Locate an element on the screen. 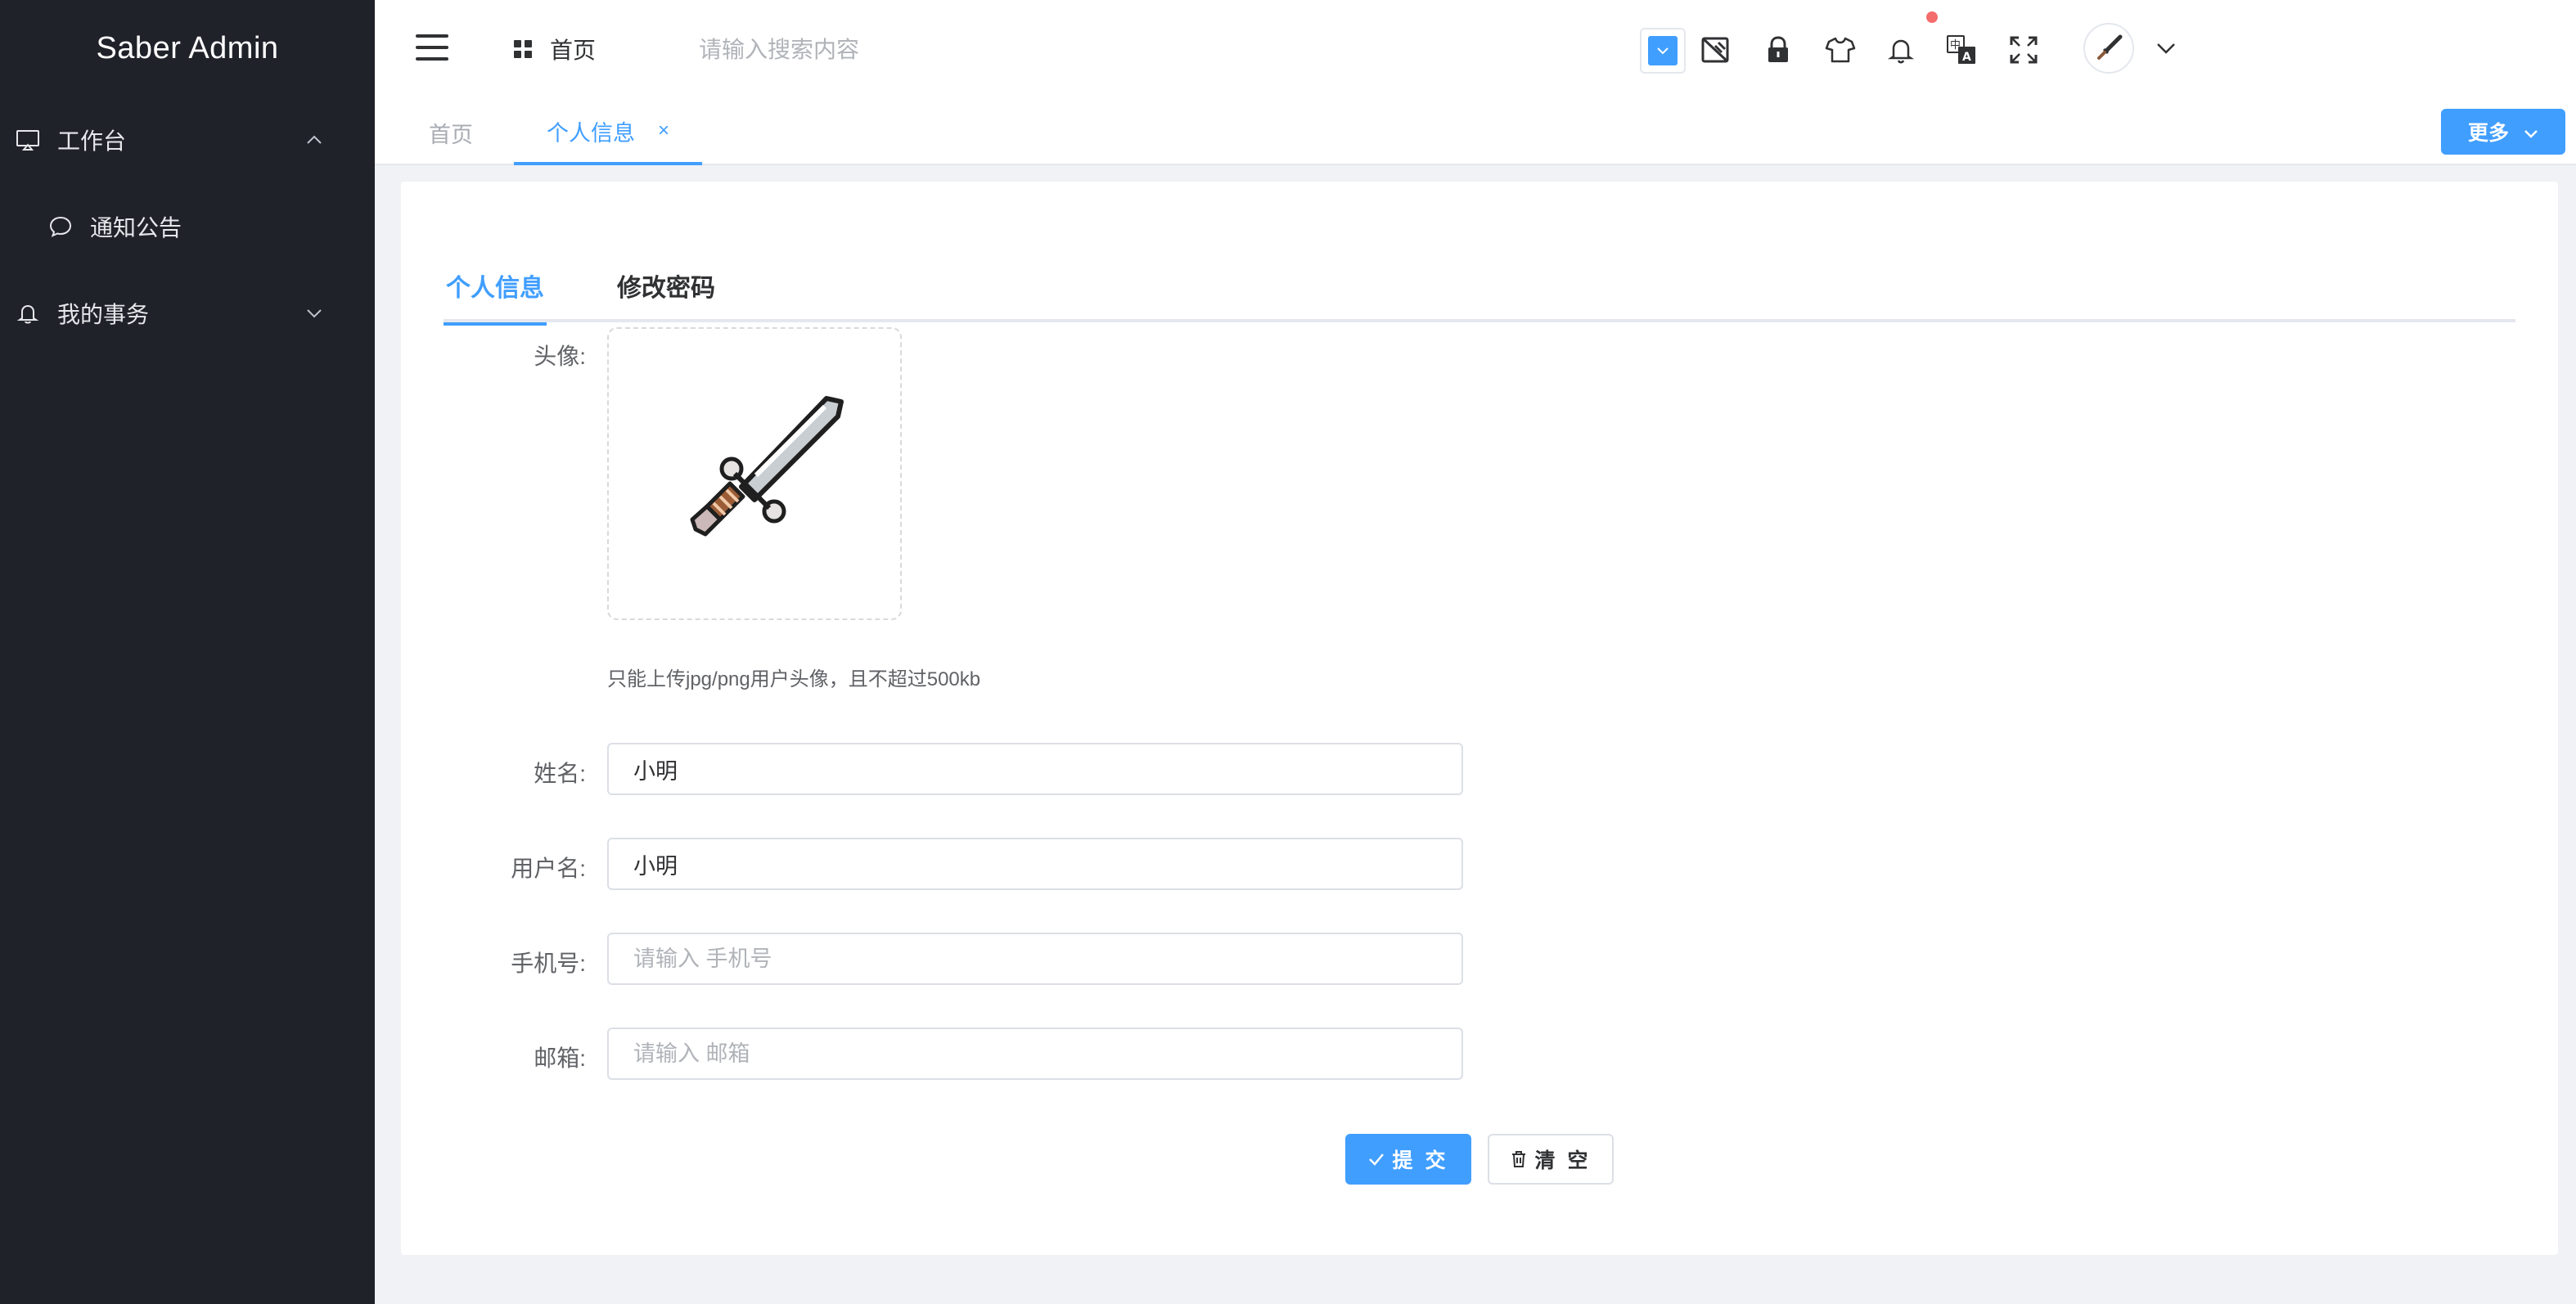  sidebar: Saber Admin 工作台 通知公告 我的事务 is located at coordinates (187, 652).